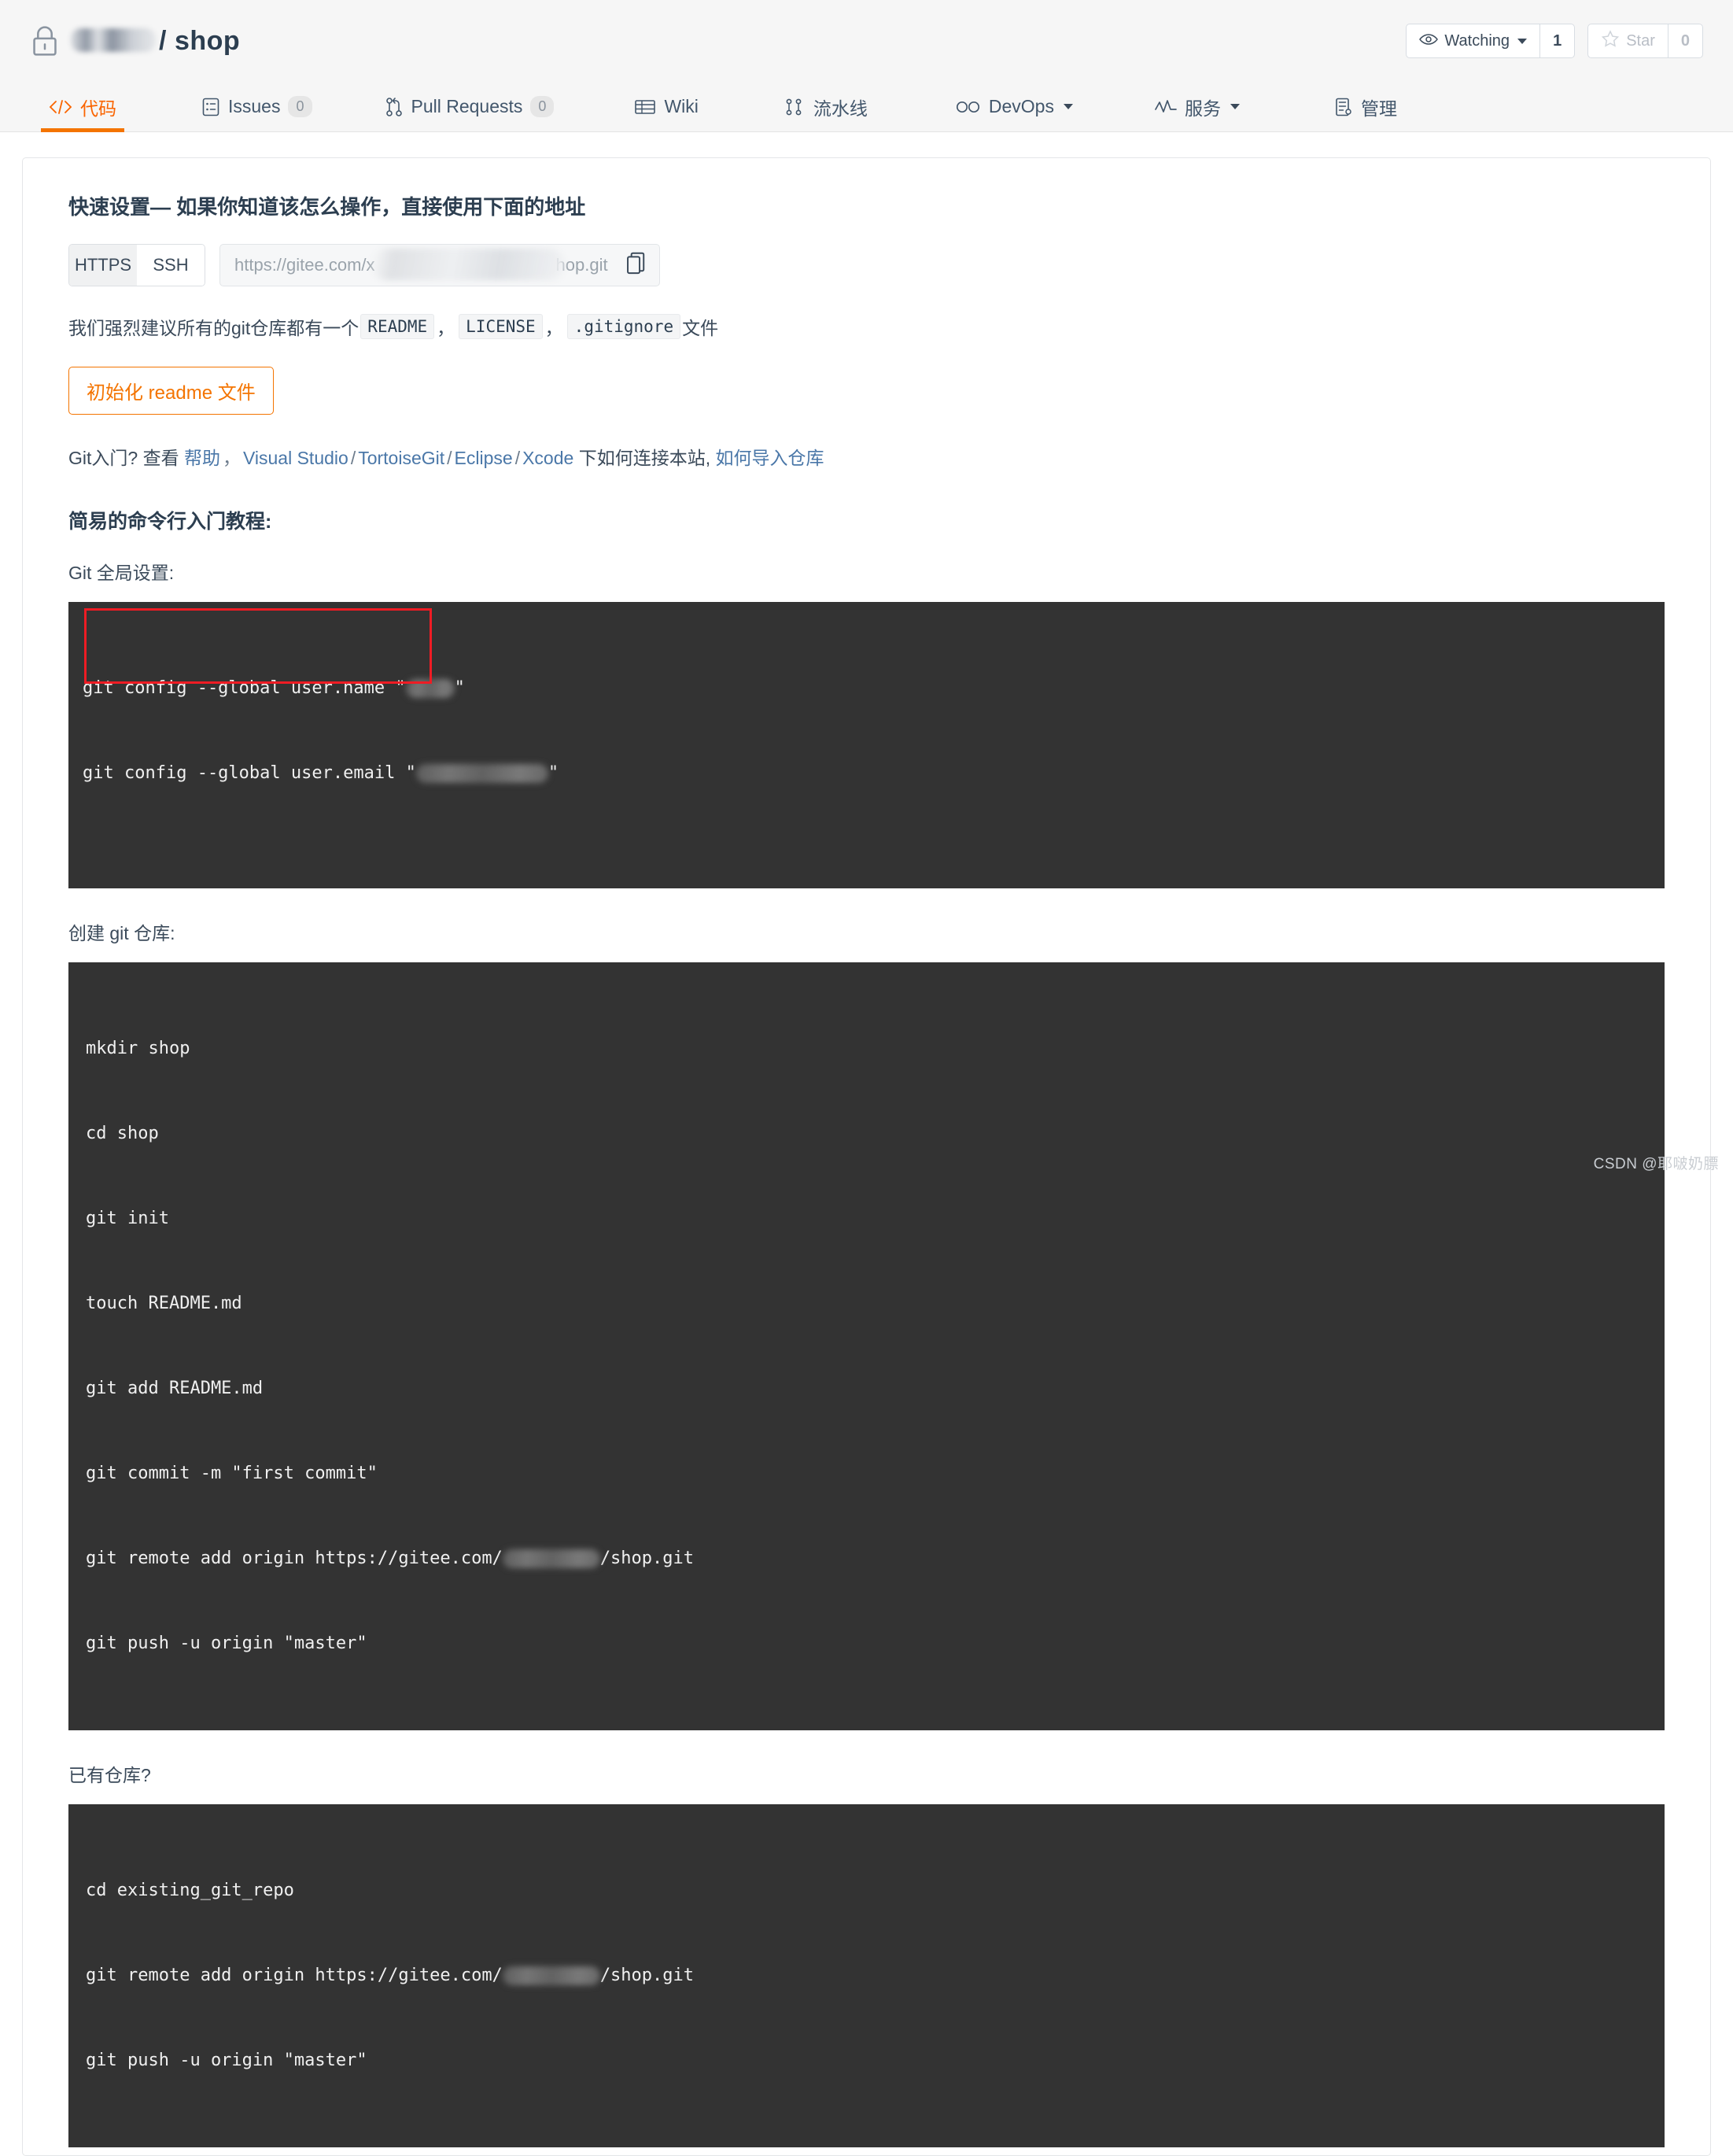  I want to click on clone-url-masked-region, so click(468, 265).